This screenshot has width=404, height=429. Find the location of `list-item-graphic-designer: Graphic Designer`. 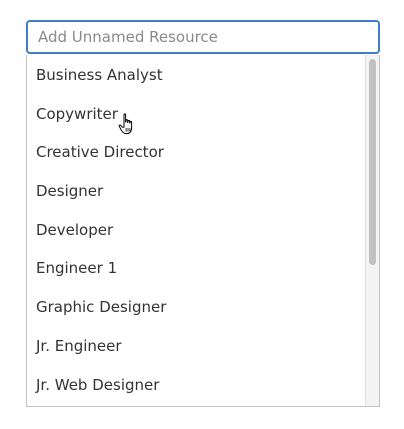

list-item-graphic-designer: Graphic Designer is located at coordinates (196, 307).